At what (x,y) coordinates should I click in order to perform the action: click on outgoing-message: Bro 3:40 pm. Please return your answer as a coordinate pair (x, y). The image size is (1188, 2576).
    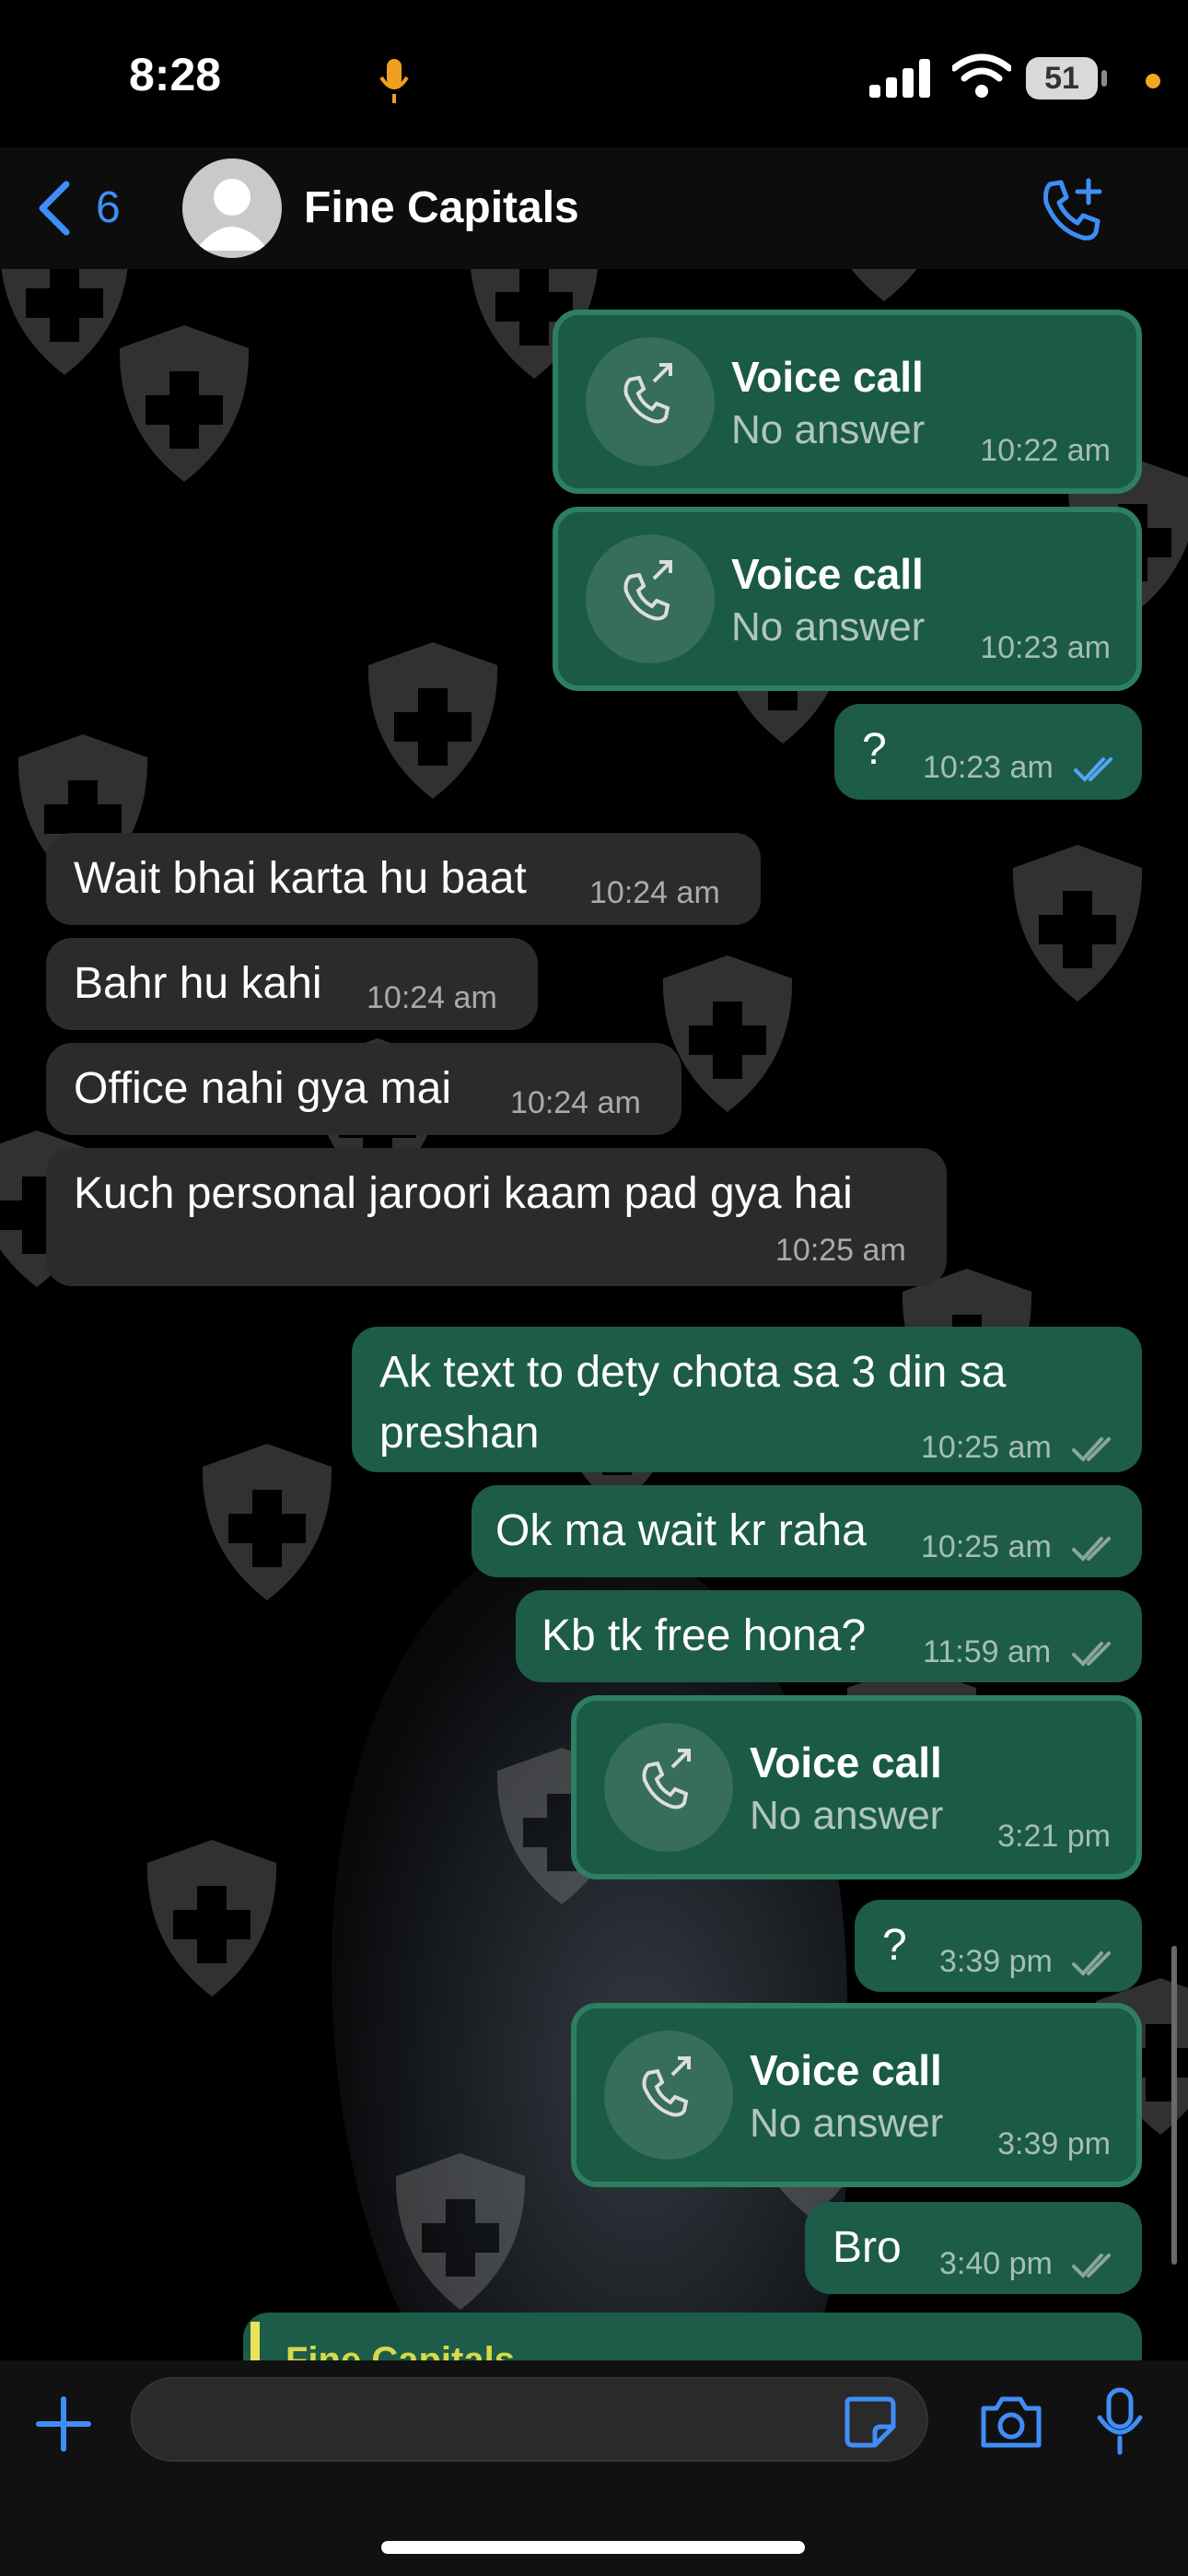
    Looking at the image, I should click on (973, 2248).